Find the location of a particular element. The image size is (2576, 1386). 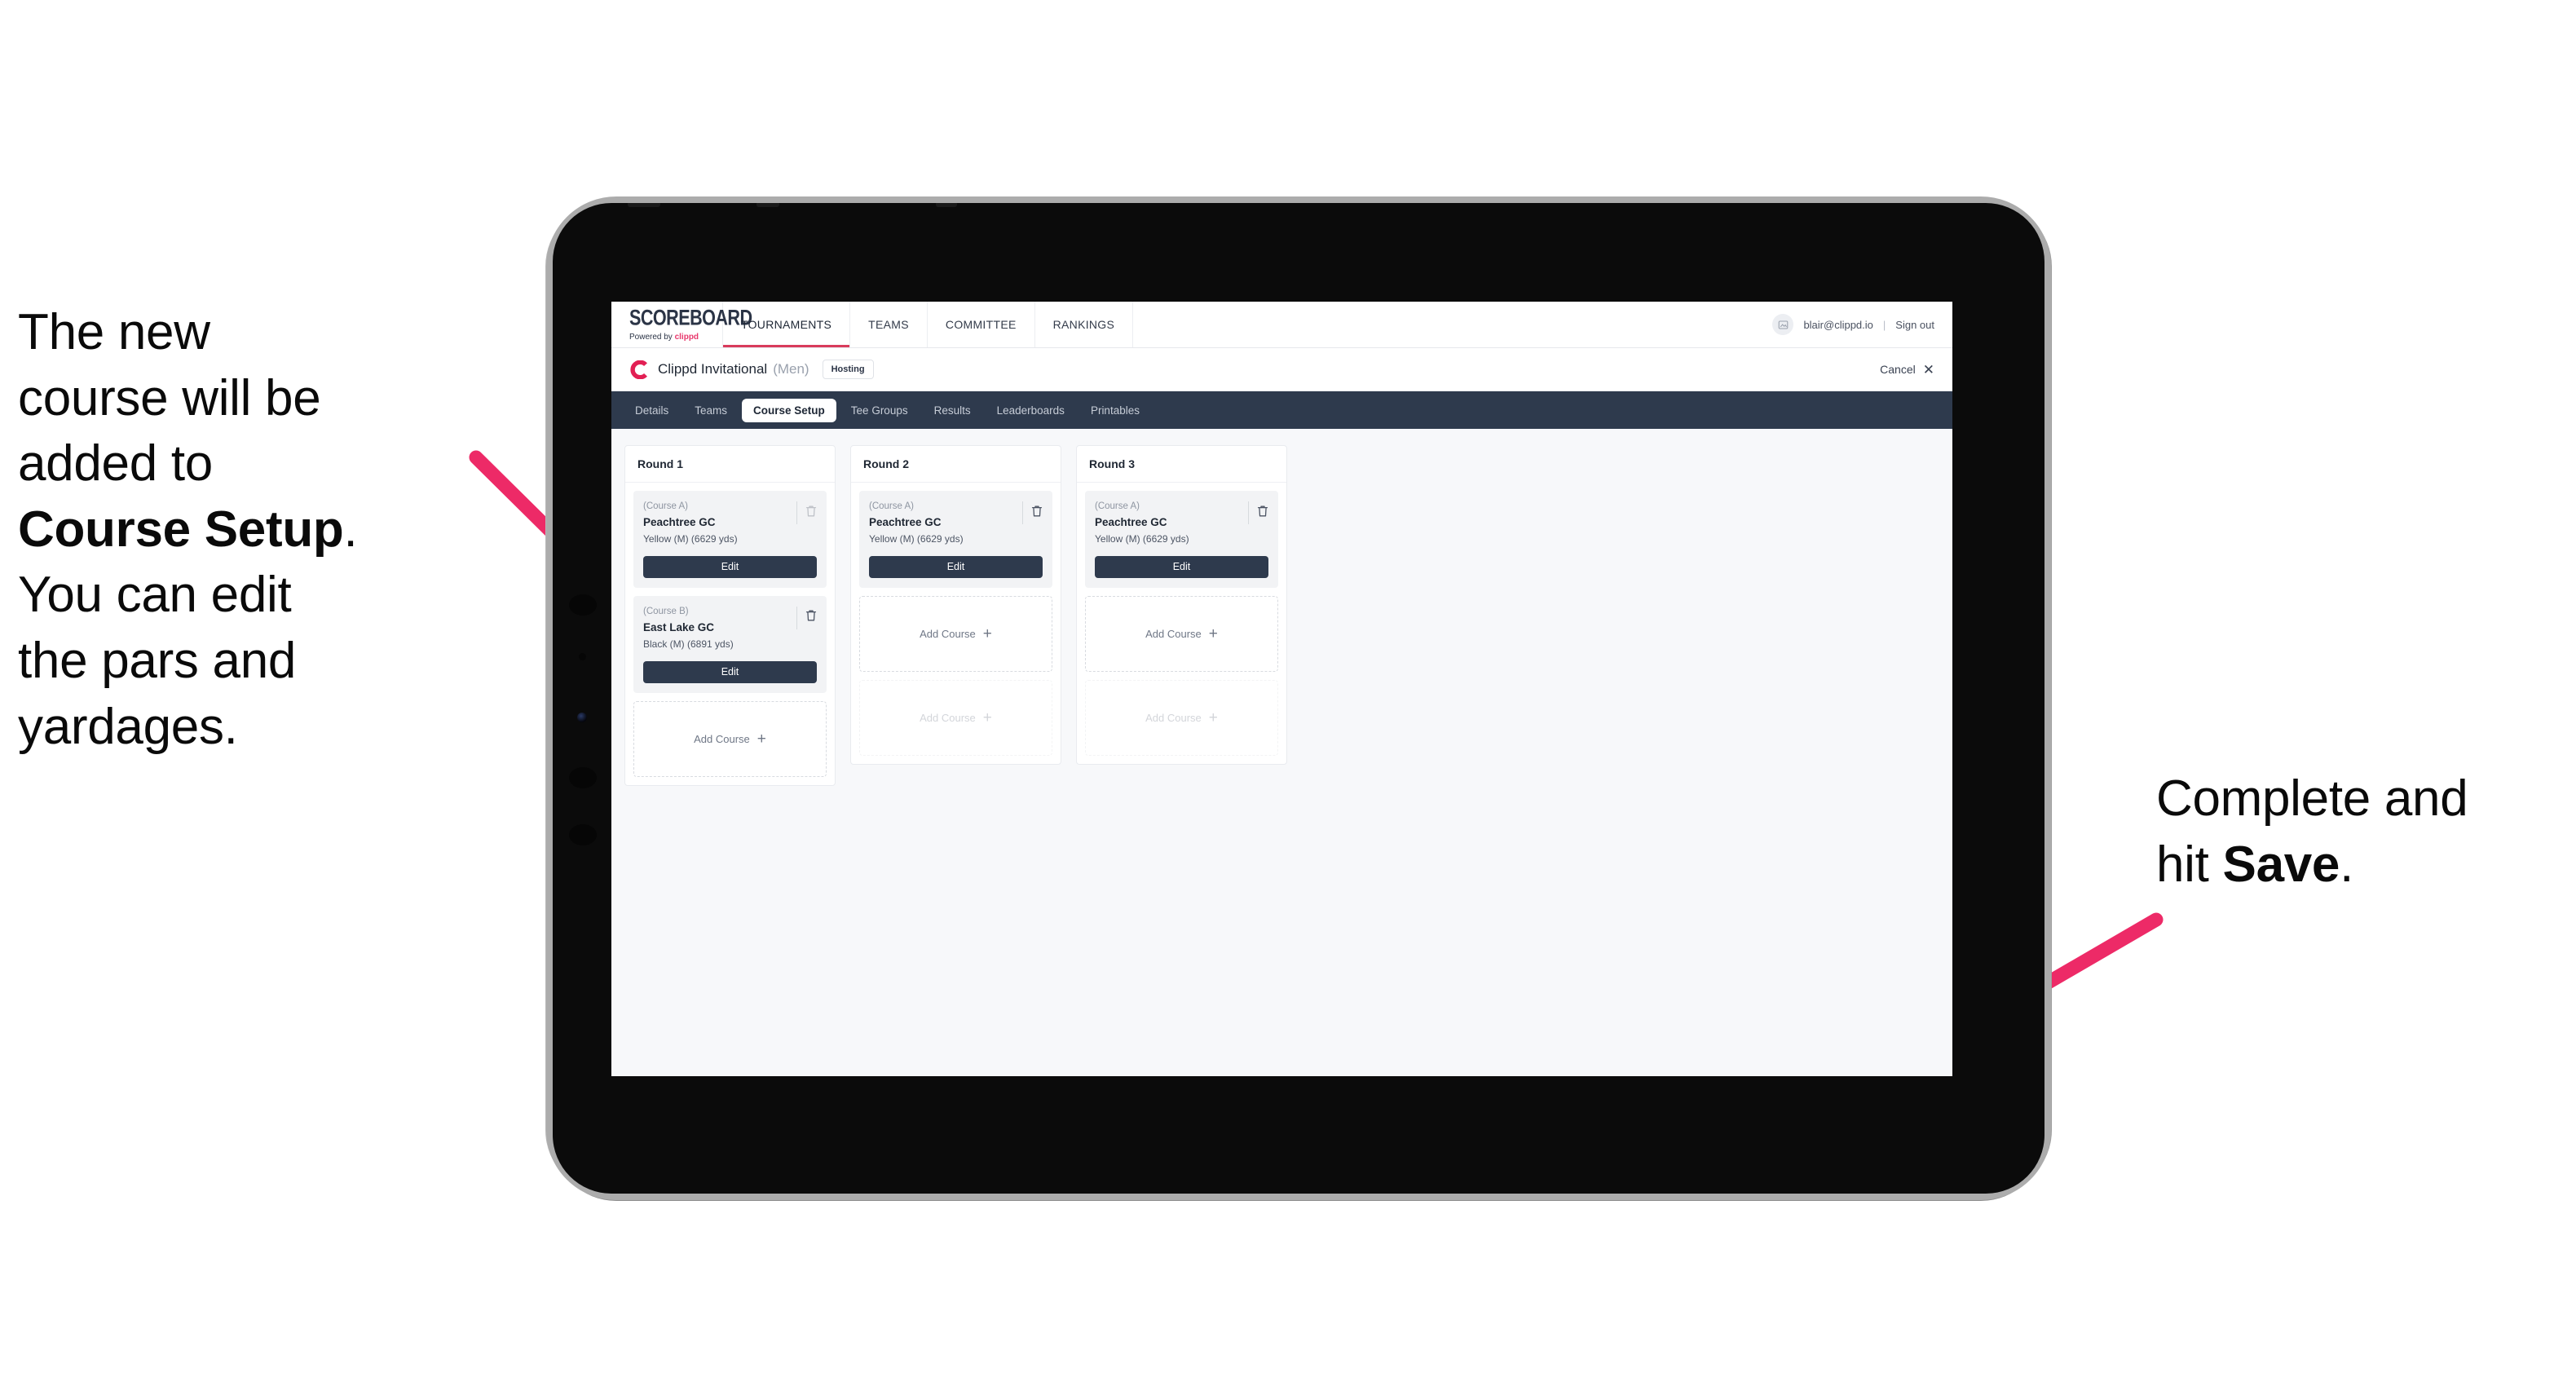

tab-label-tee-groups: Tee Groups is located at coordinates (879, 411).